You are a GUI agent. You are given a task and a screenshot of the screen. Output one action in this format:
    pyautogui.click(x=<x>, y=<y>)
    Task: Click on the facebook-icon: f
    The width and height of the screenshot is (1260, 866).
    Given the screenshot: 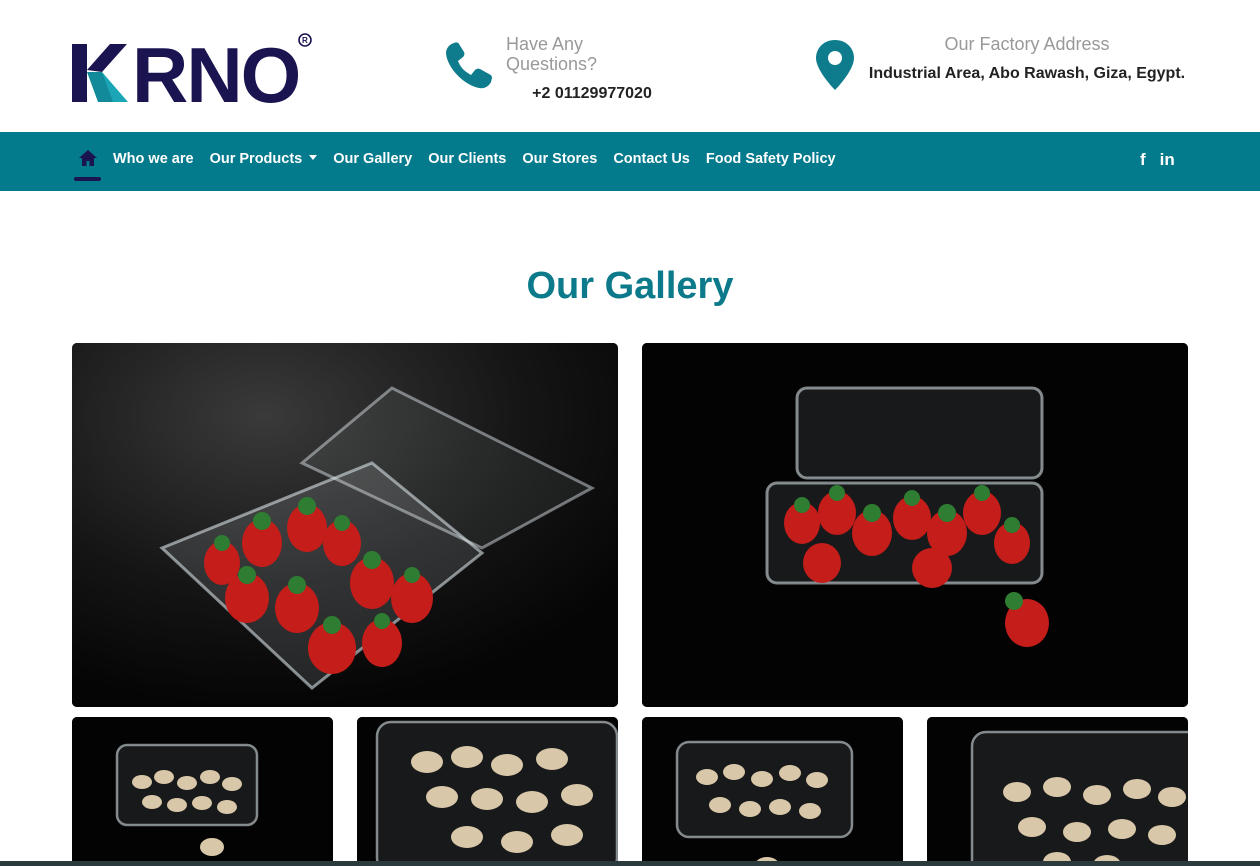 What is the action you would take?
    pyautogui.click(x=1143, y=160)
    